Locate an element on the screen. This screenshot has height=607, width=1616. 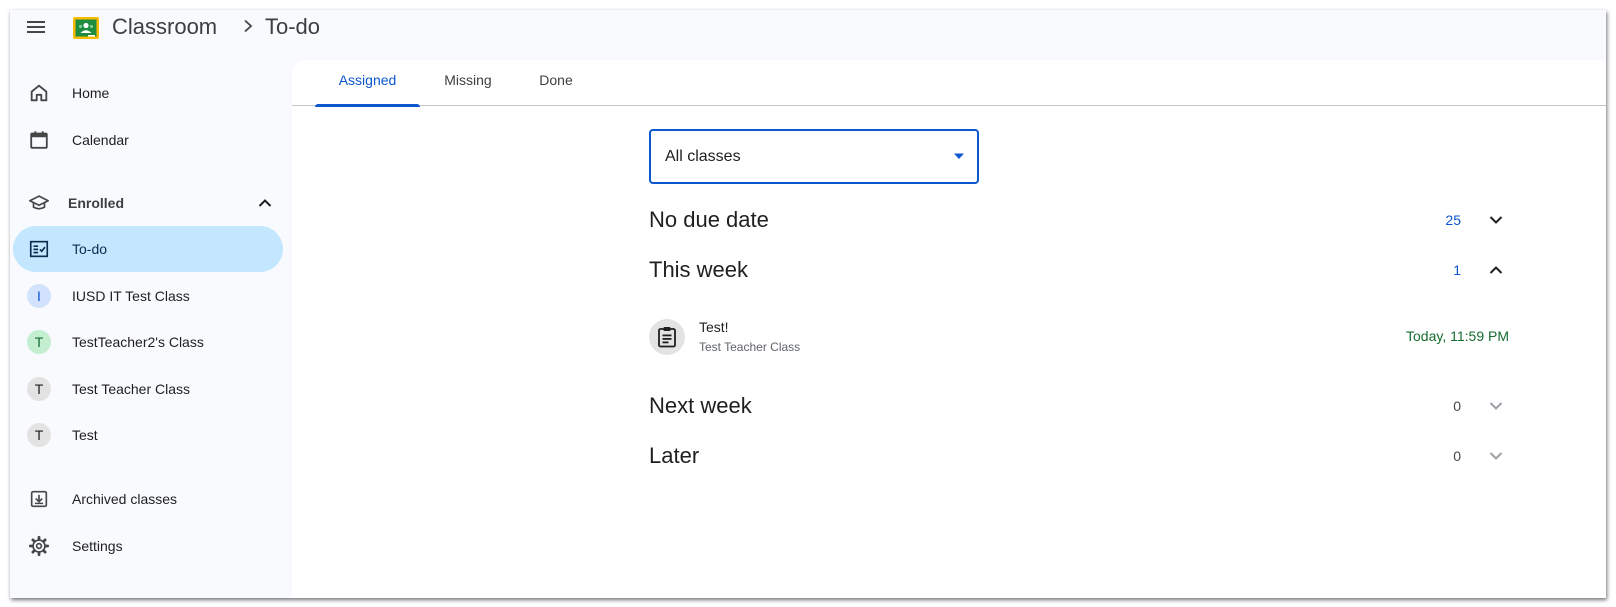
class-filter-value: All classes is located at coordinates (703, 156).